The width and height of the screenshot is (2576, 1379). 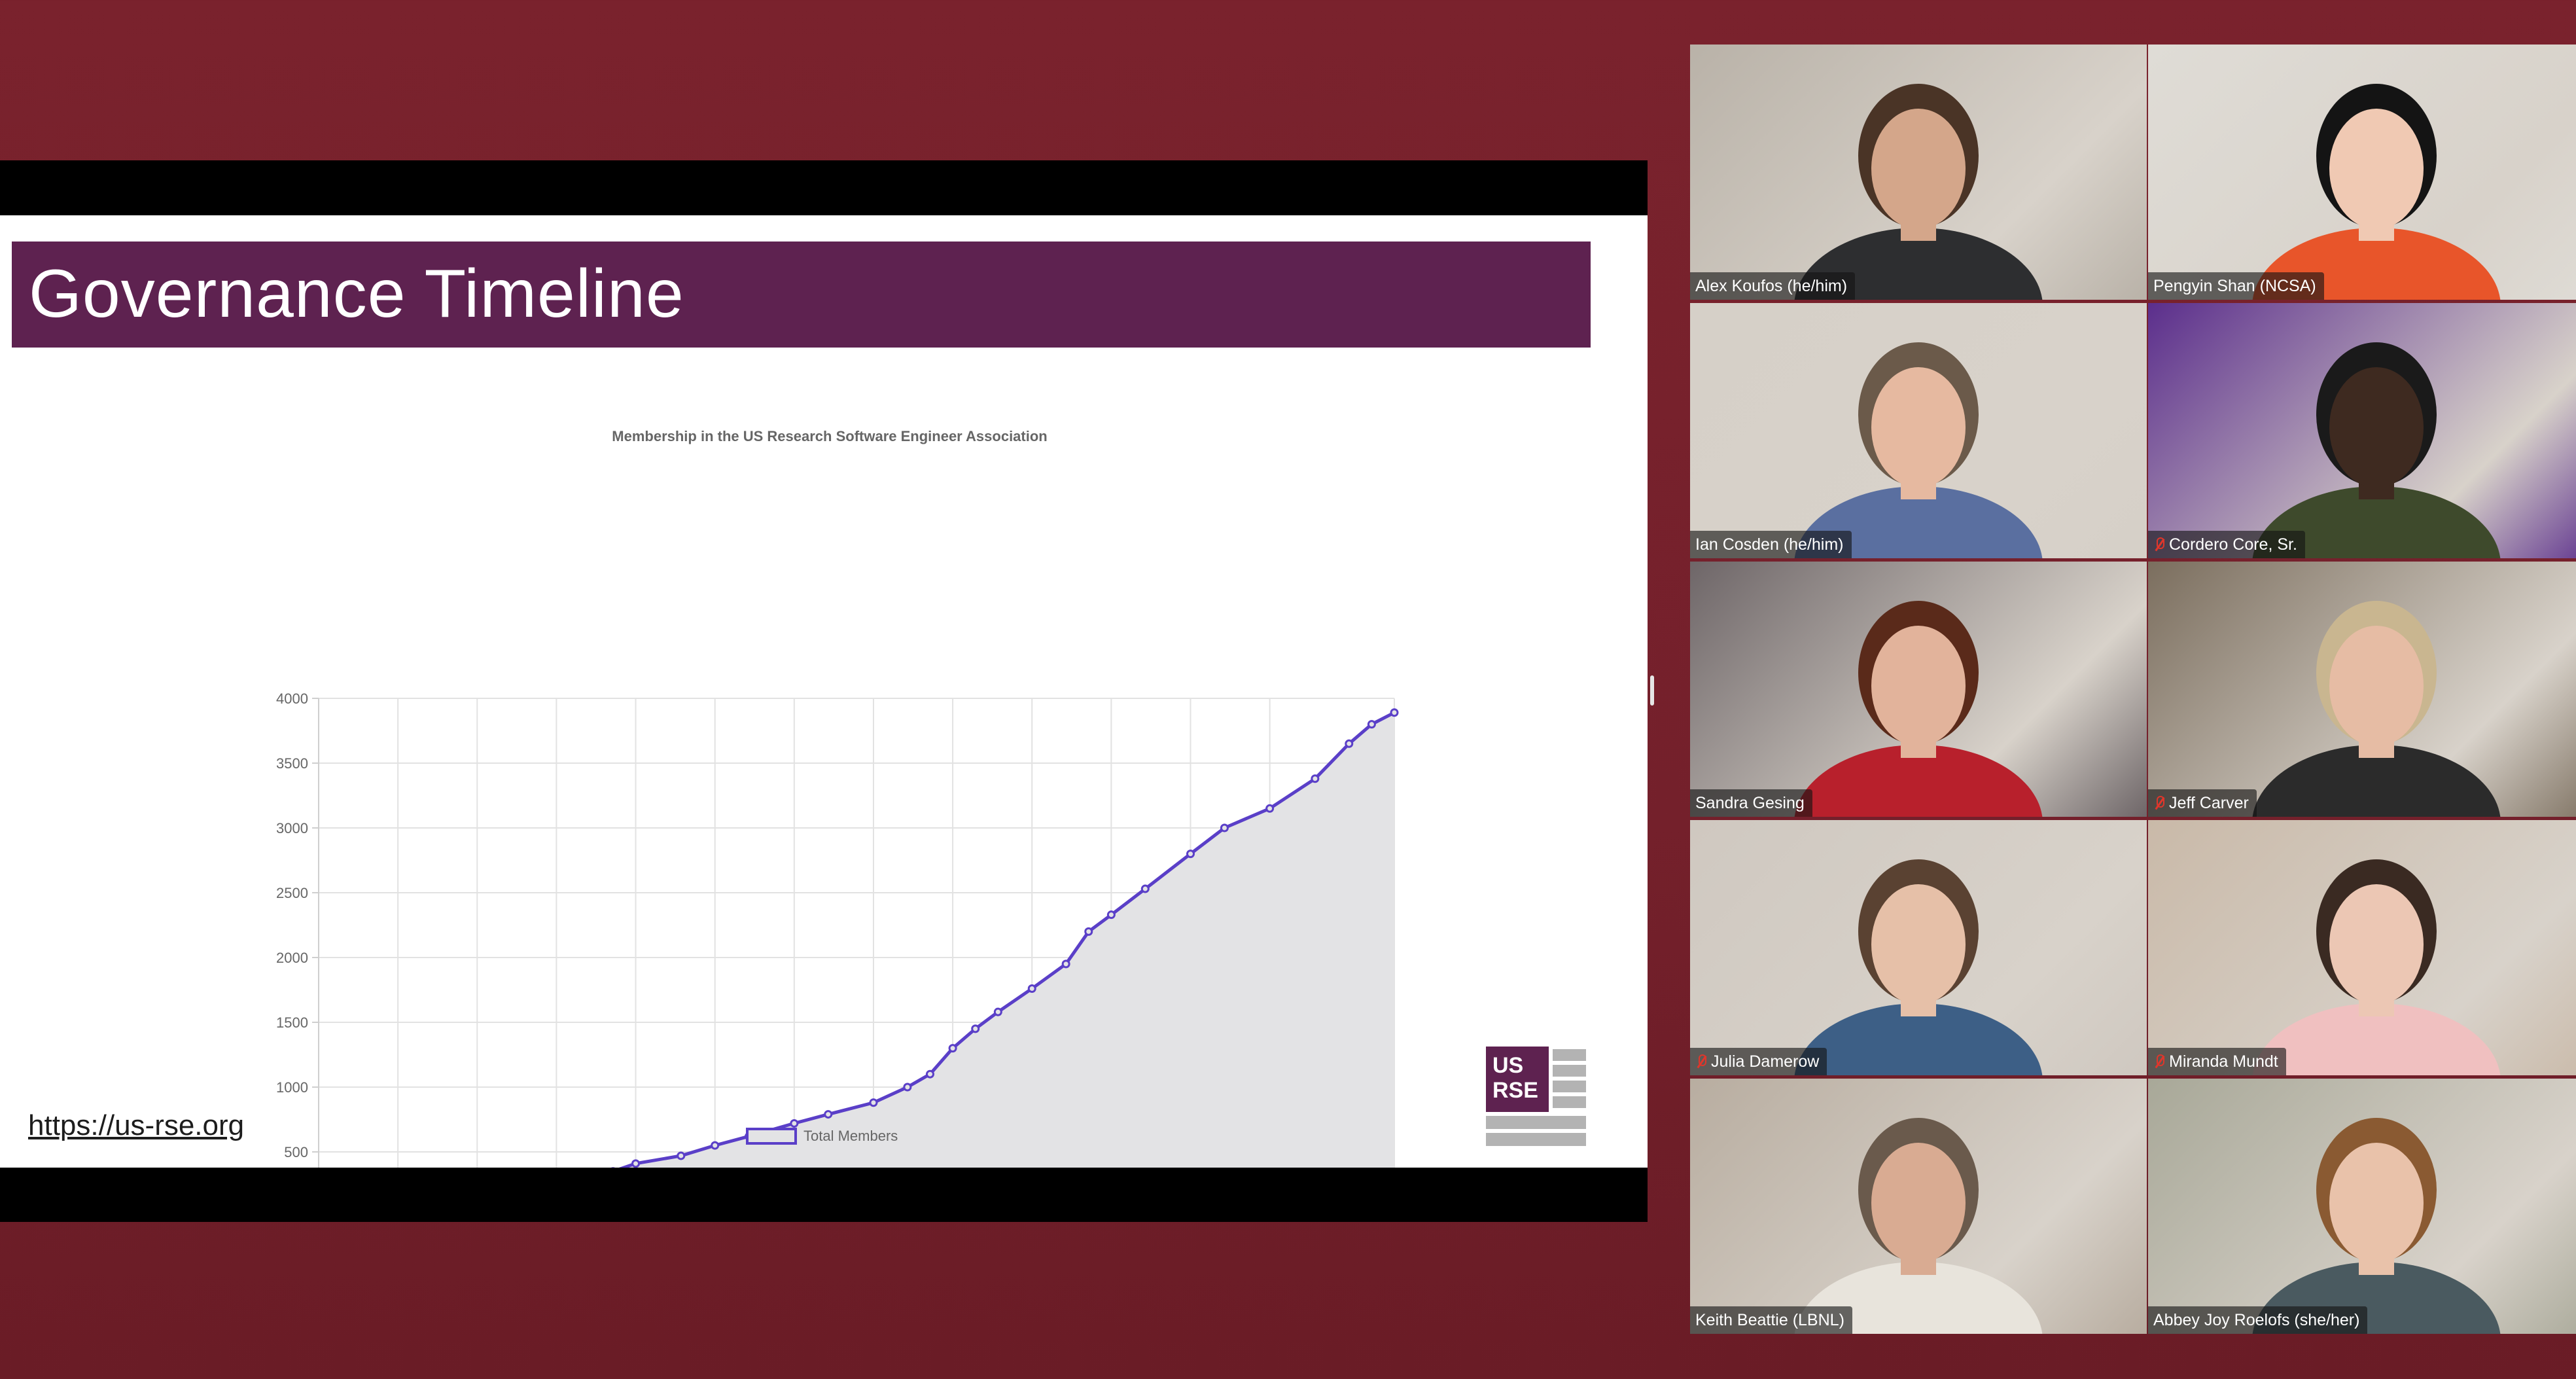 I want to click on us-rse-link: https://us-rse.org, so click(x=136, y=1125).